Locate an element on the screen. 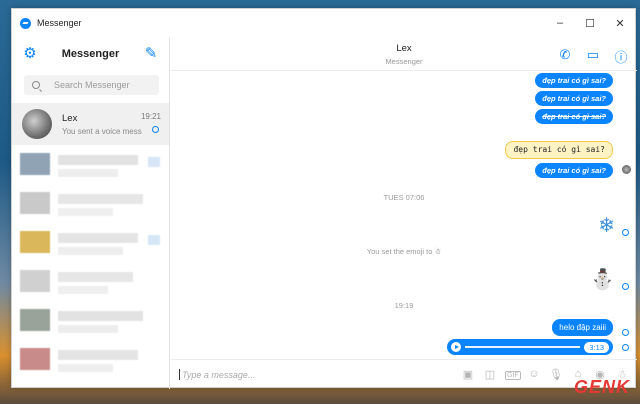 The width and height of the screenshot is (640, 404). seen-avatar-icon is located at coordinates (626, 169).